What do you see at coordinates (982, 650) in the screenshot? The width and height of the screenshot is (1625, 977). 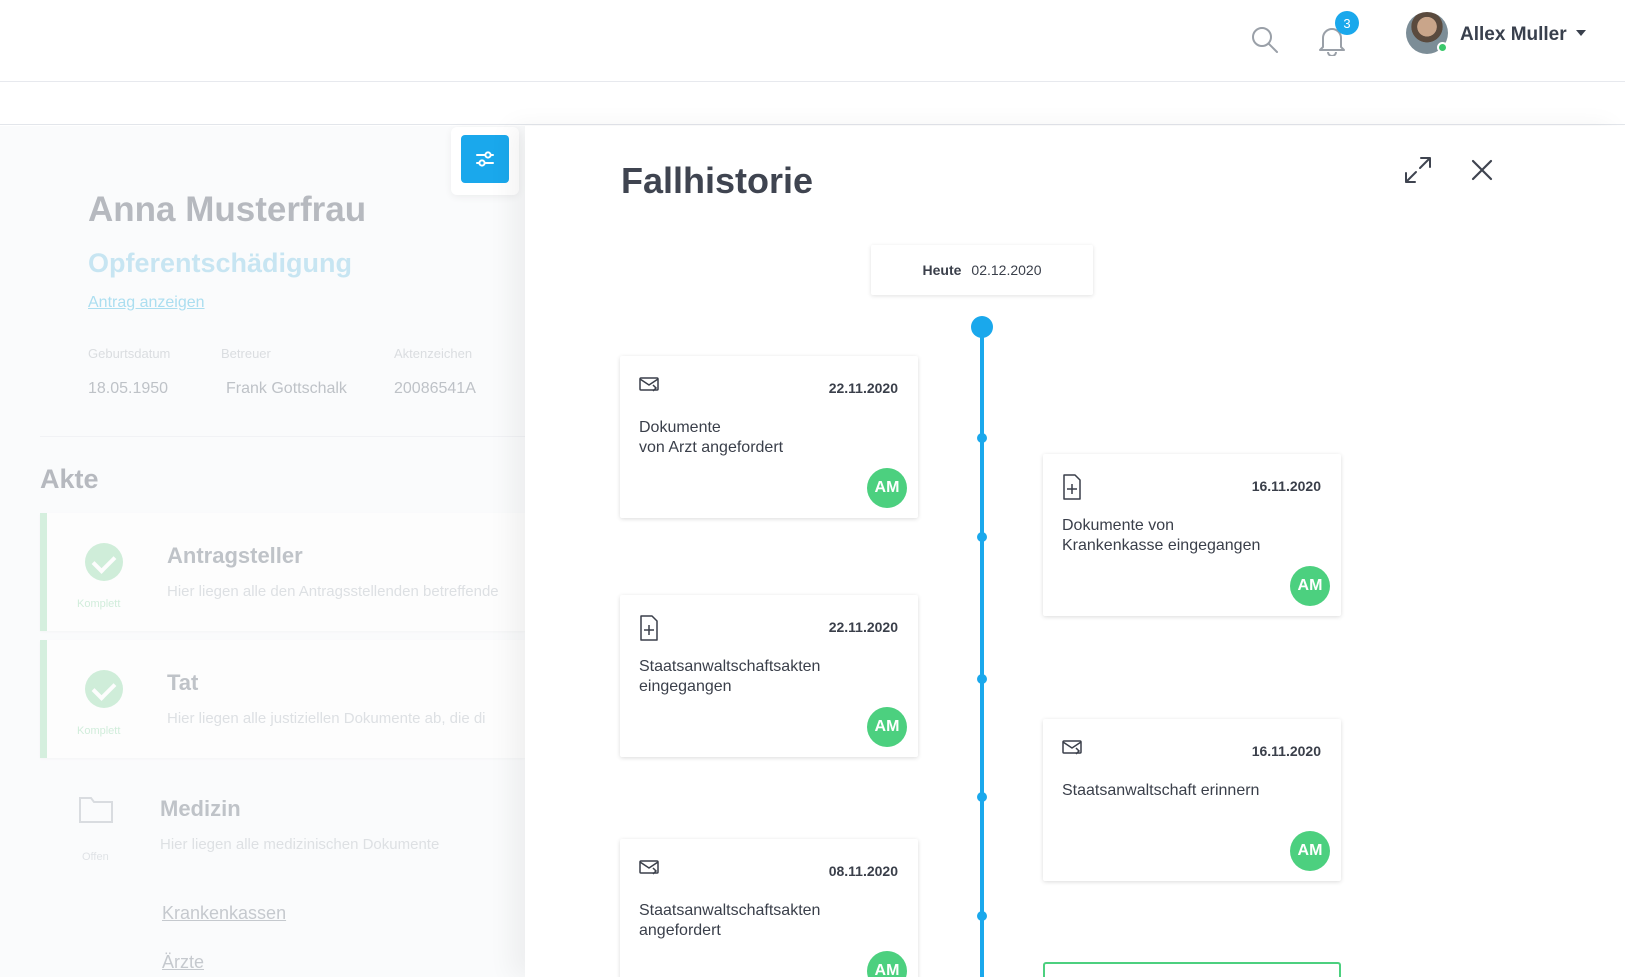 I see `timeline-line` at bounding box center [982, 650].